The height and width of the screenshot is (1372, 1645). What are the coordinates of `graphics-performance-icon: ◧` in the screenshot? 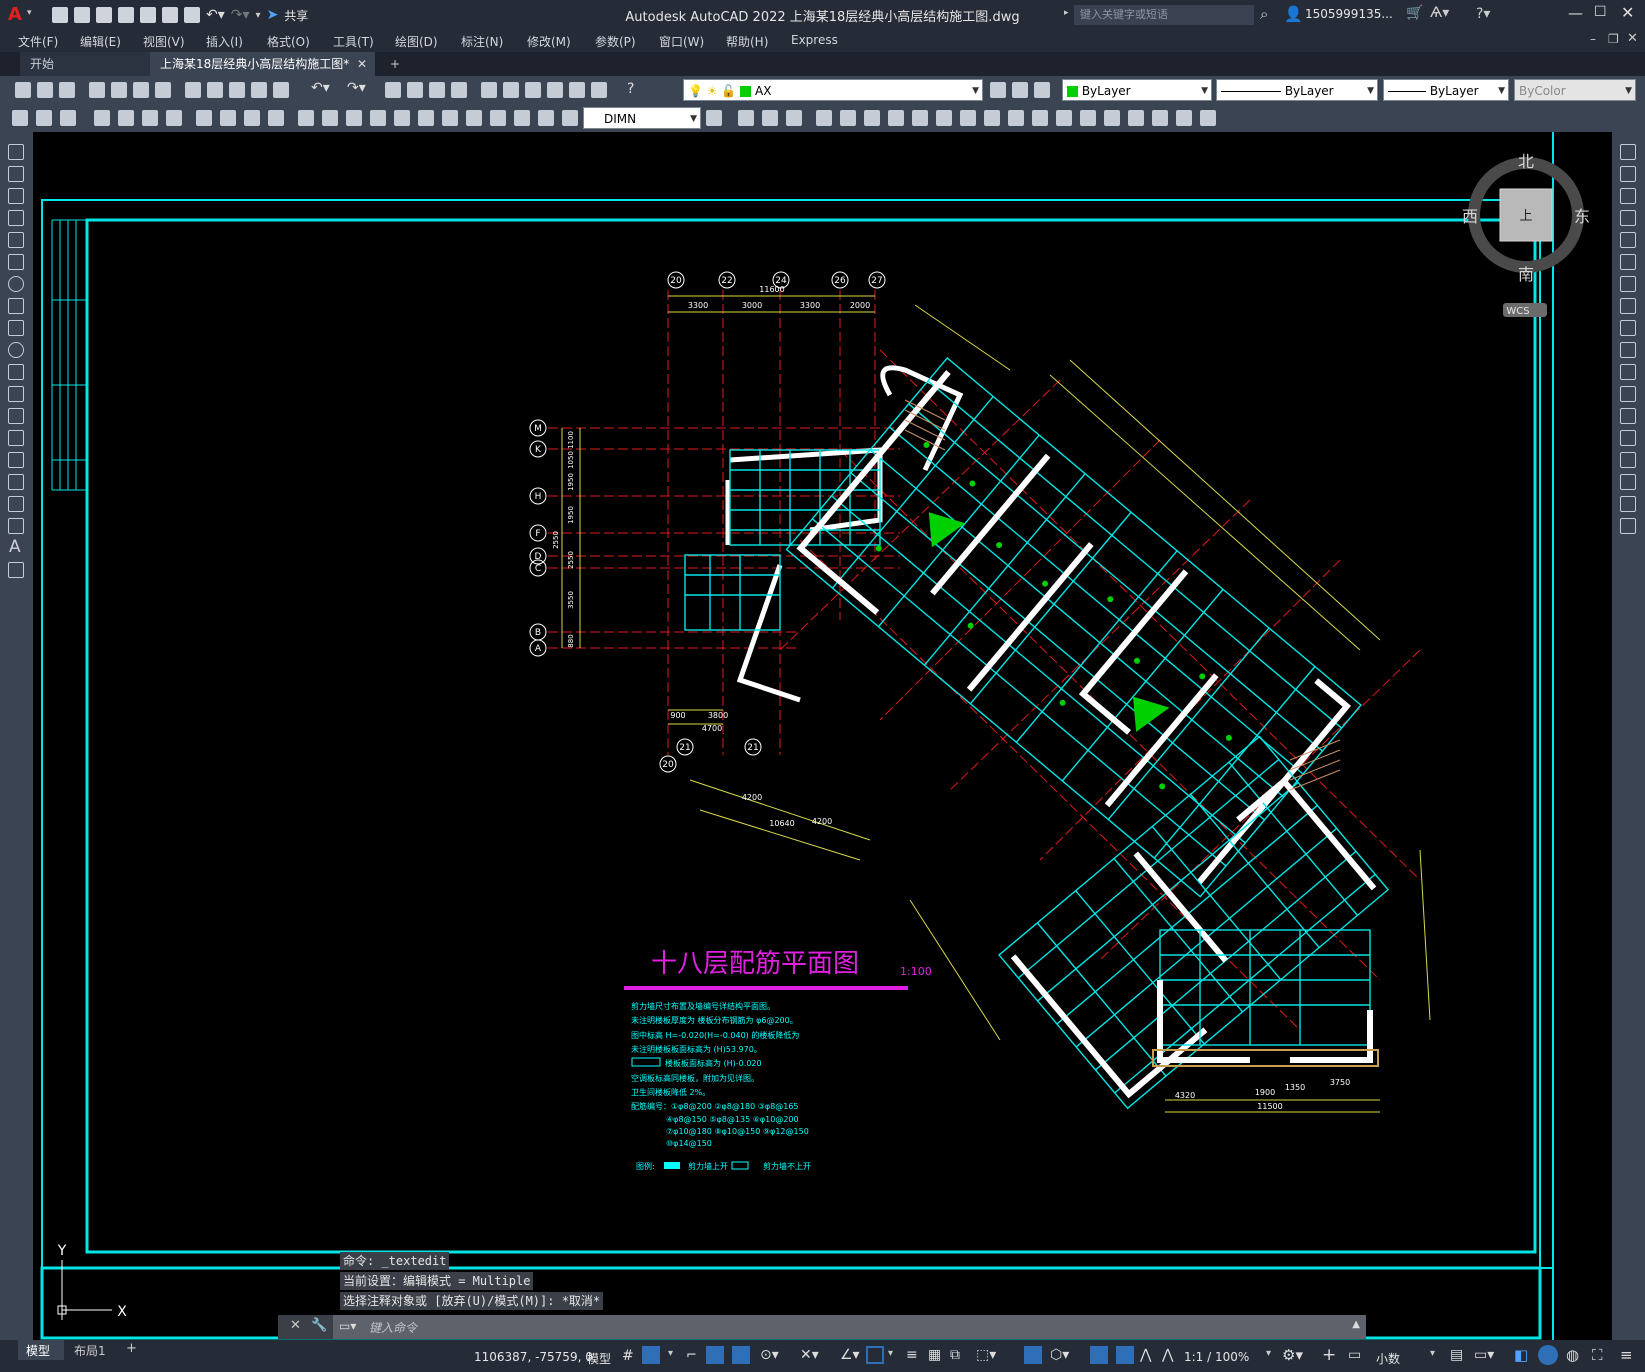 It's located at (1521, 1355).